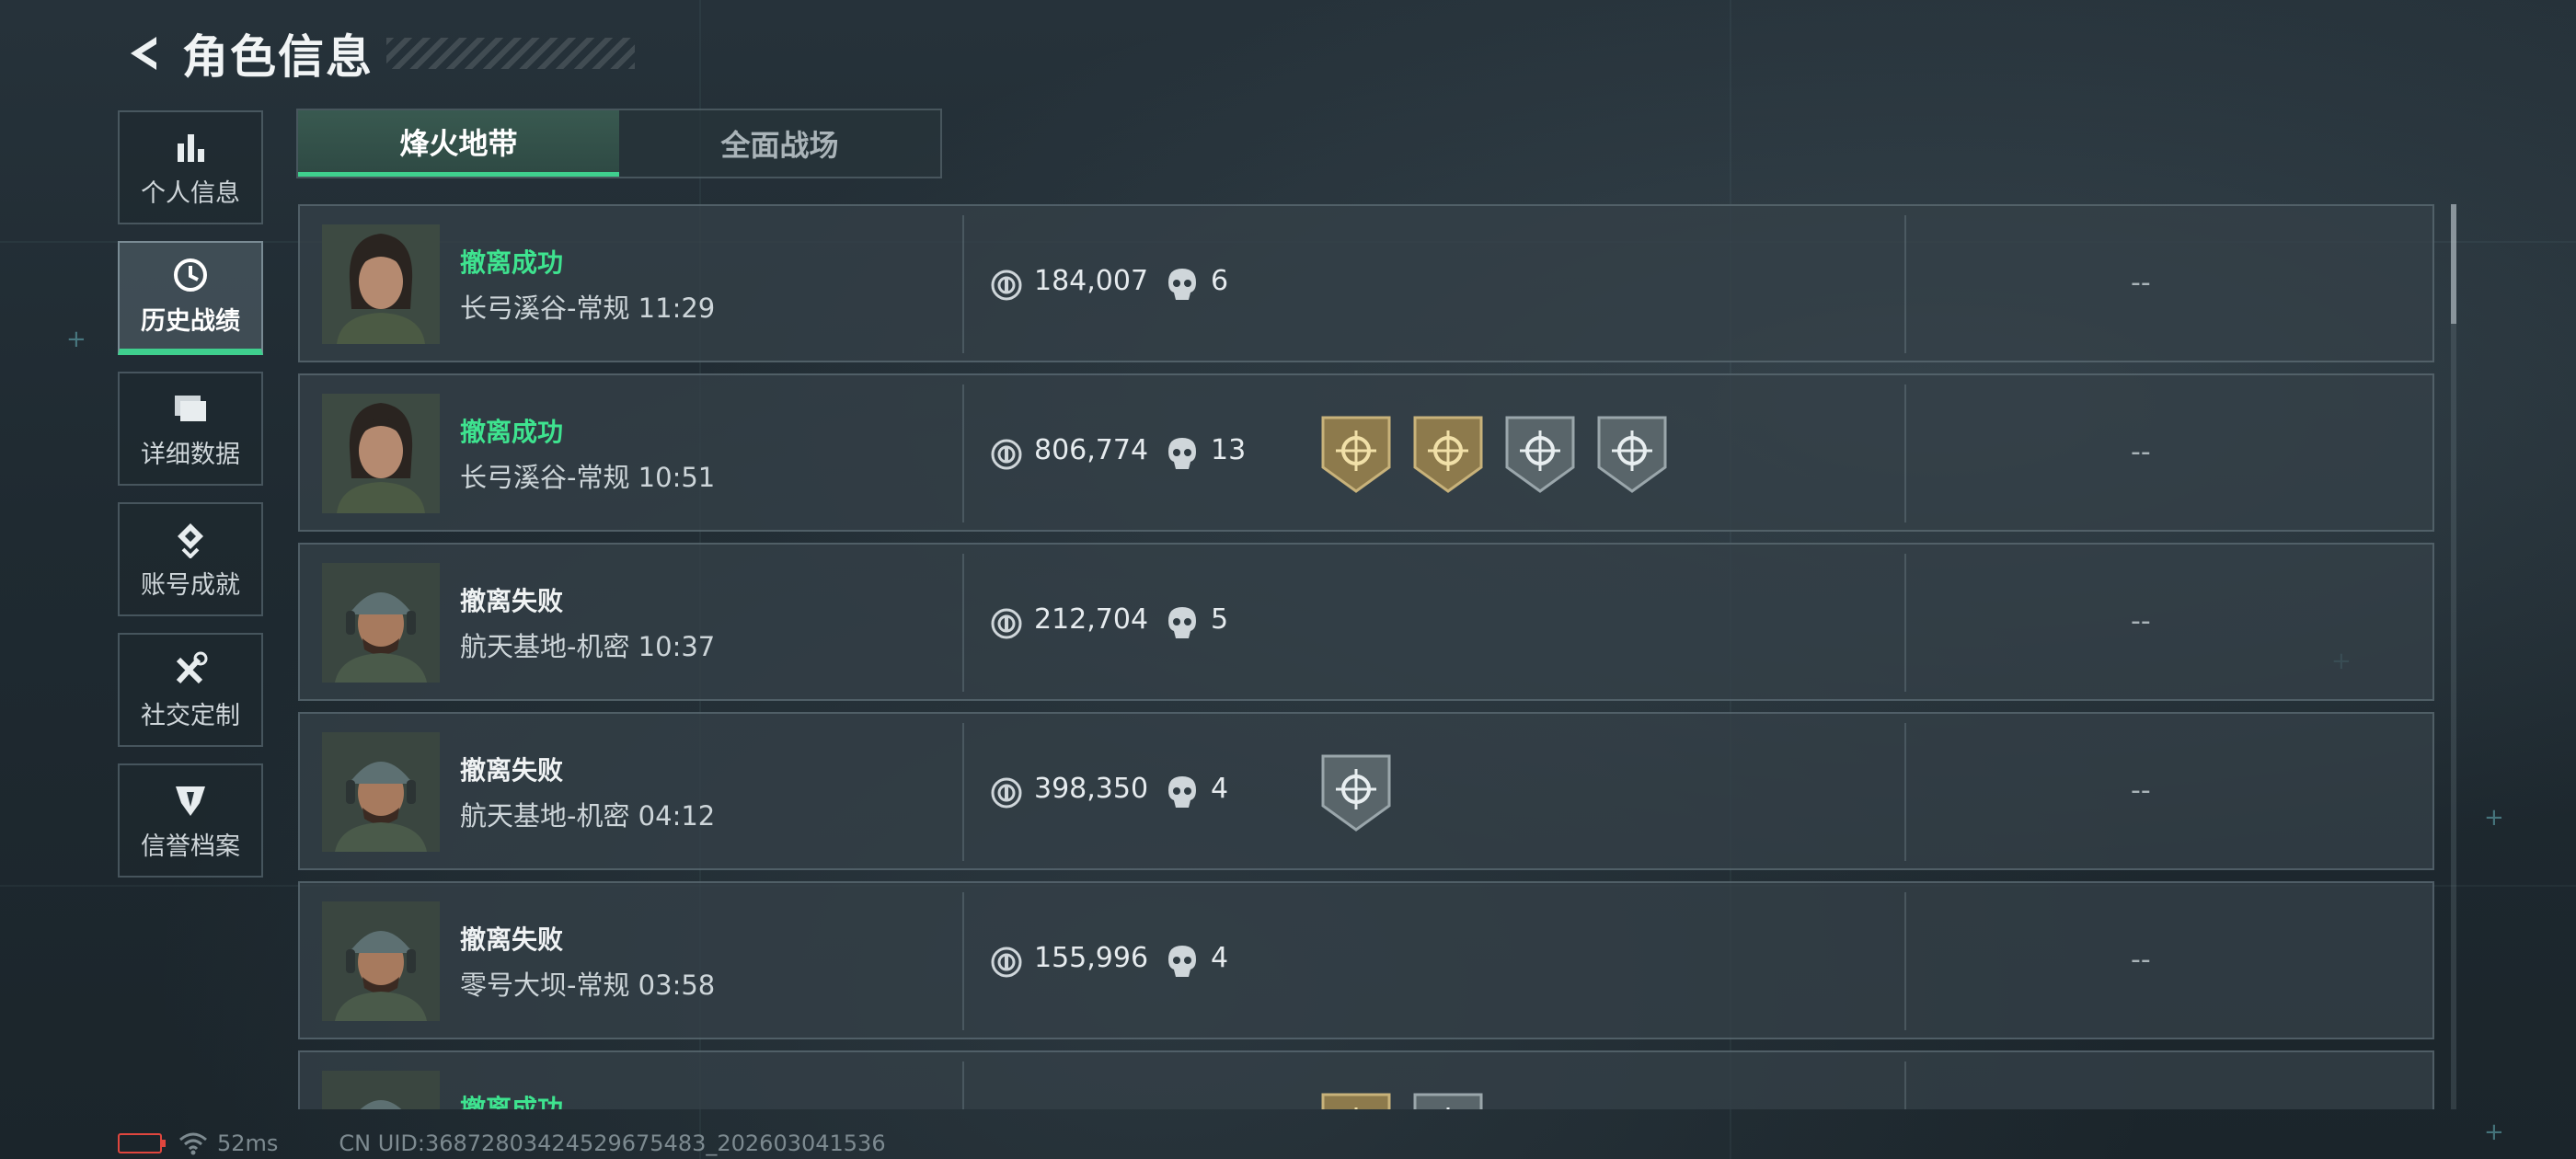 Image resolution: width=2576 pixels, height=1159 pixels. Describe the element at coordinates (1091, 450) in the screenshot. I see `asset-value: 806,774` at that location.